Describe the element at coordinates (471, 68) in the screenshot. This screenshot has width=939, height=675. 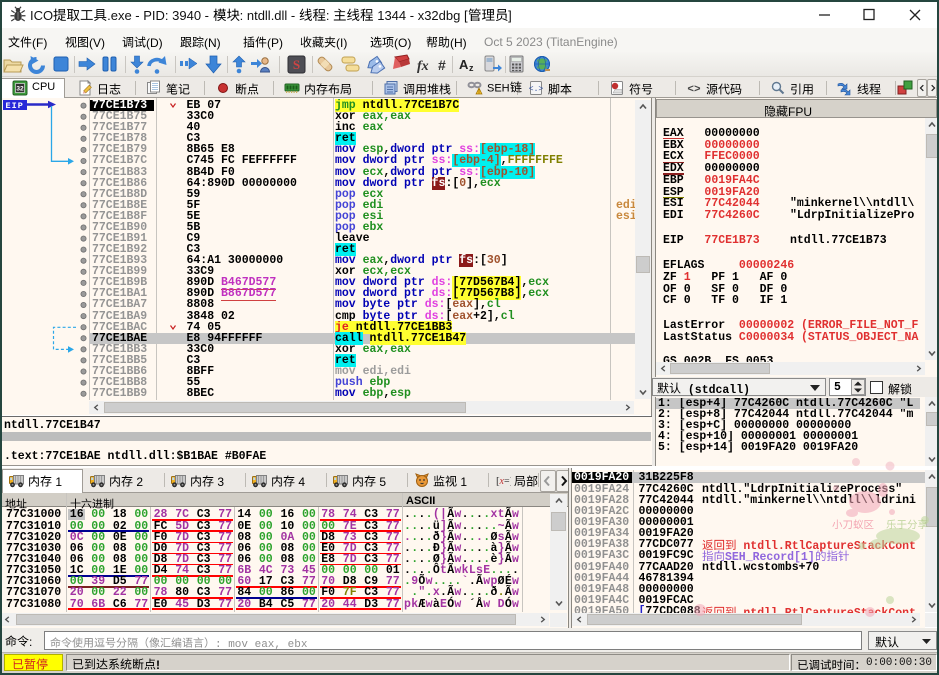
I see `svg-text: z` at that location.